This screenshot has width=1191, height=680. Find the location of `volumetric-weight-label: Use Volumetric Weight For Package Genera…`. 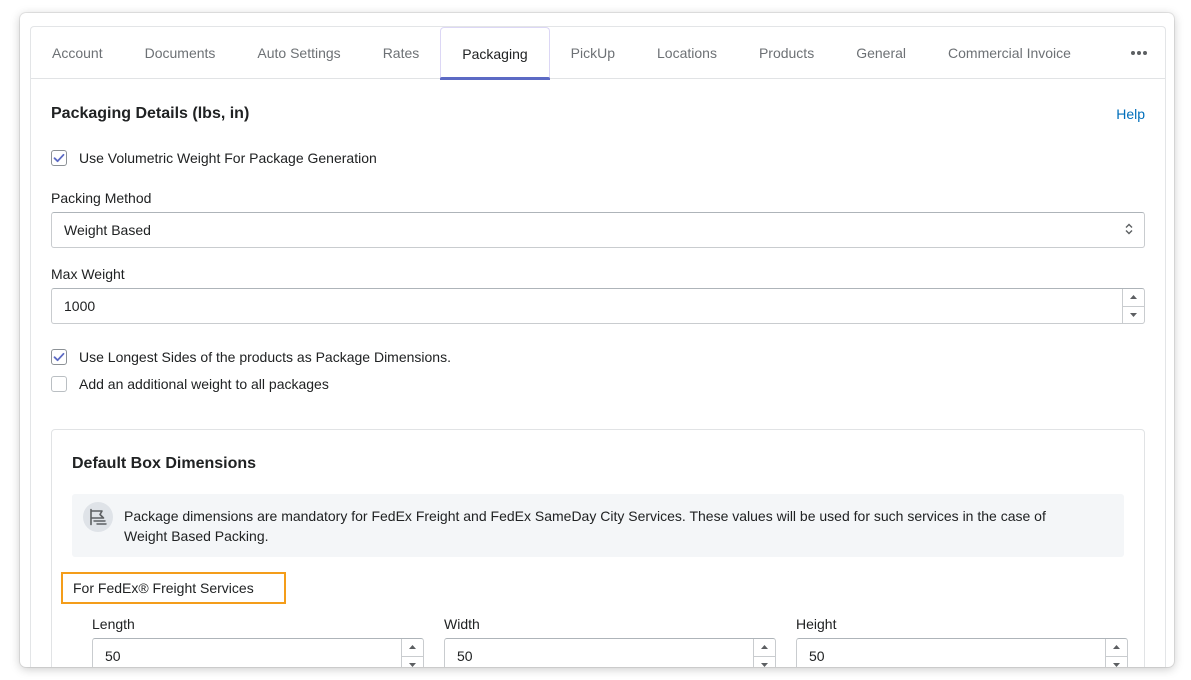

volumetric-weight-label: Use Volumetric Weight For Package Genera… is located at coordinates (228, 158).